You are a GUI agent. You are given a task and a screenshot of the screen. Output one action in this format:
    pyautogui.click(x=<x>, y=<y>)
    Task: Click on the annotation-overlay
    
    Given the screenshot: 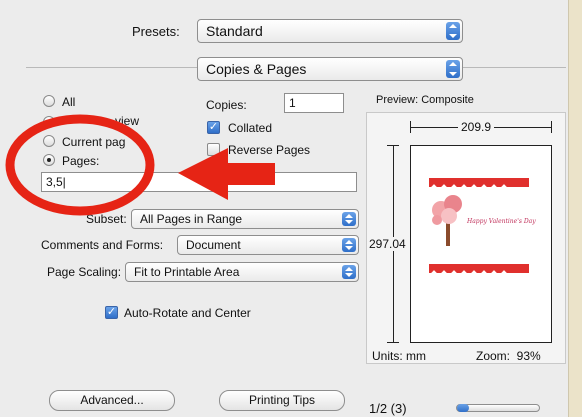 What is the action you would take?
    pyautogui.click(x=140, y=165)
    